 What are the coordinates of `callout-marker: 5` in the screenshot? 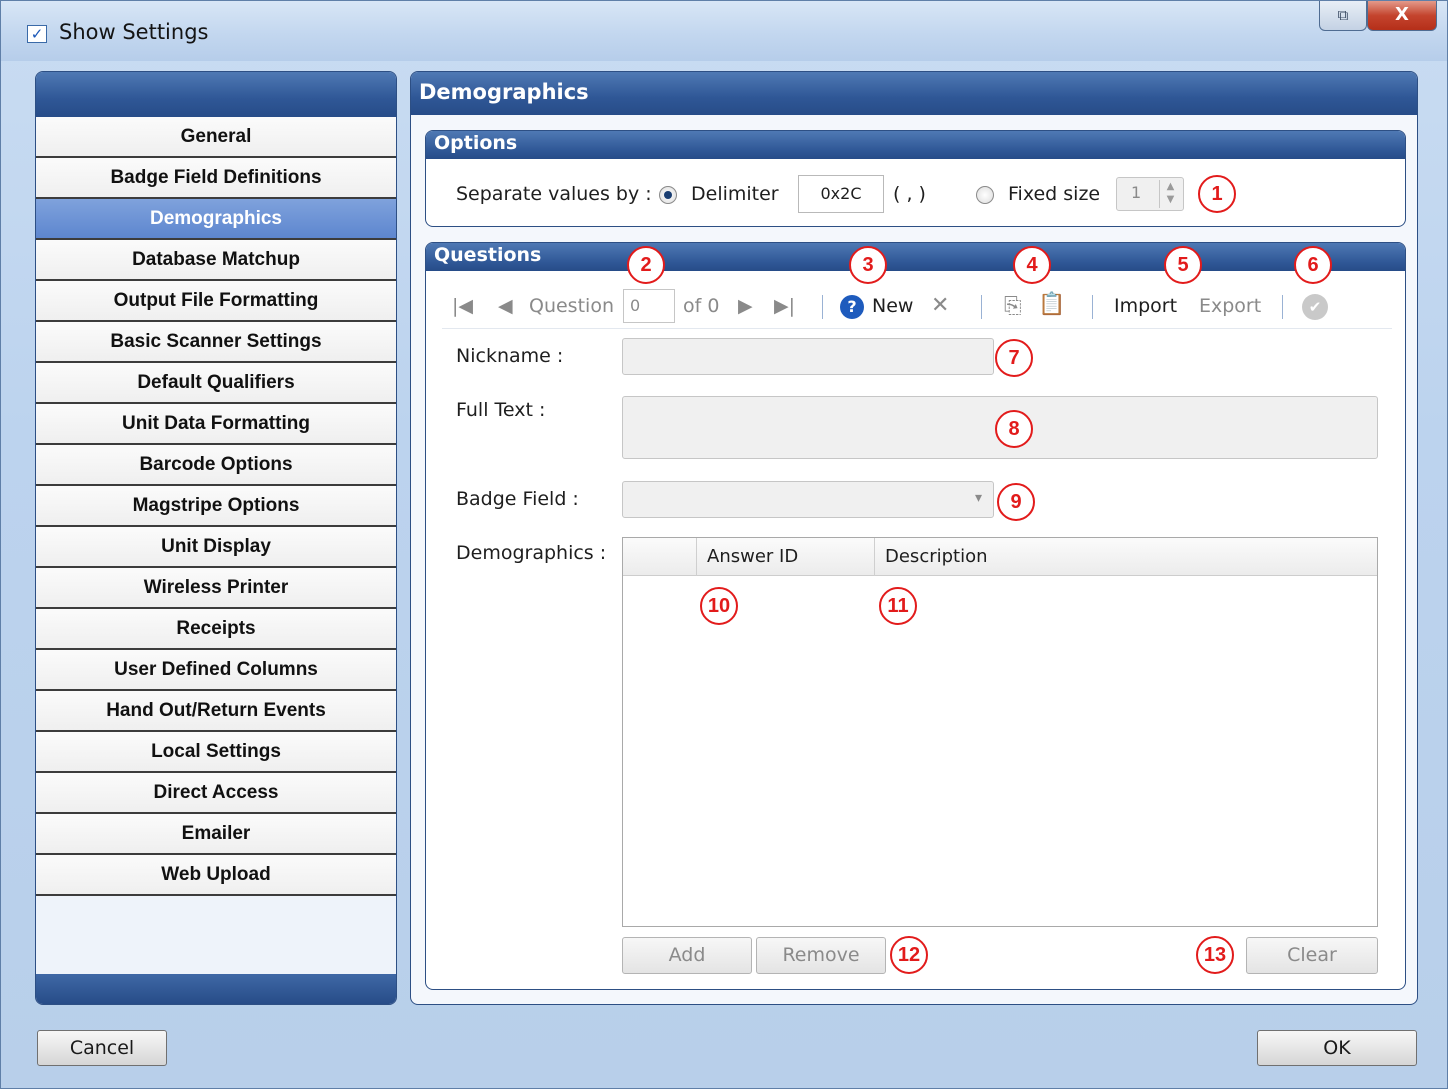 It's located at (1183, 265).